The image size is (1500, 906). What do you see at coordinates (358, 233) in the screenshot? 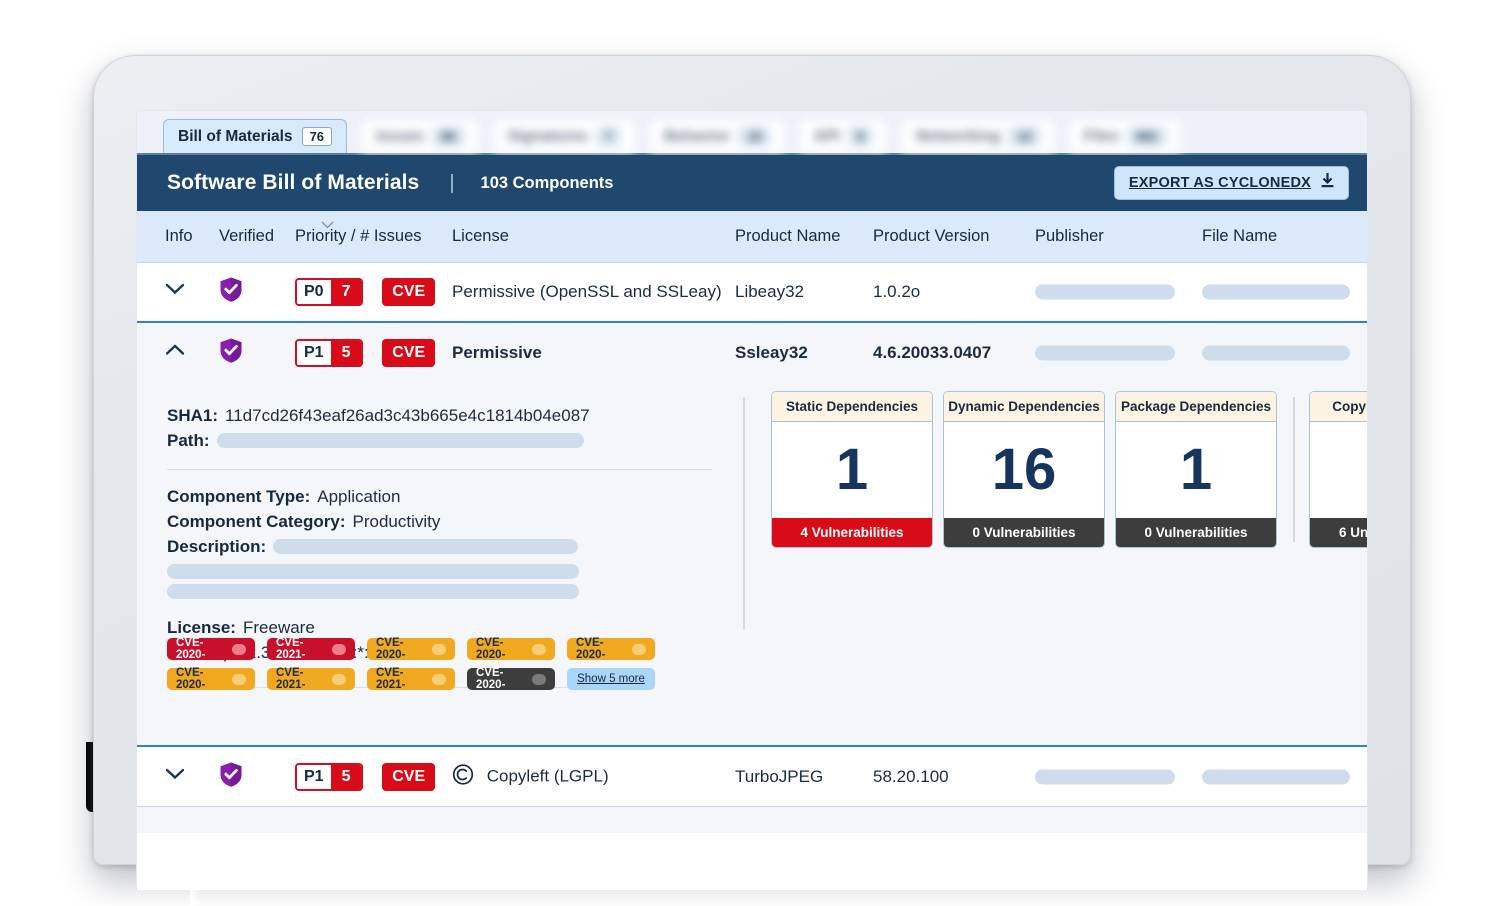
I see `column-header-priority: Priority / # Issues` at bounding box center [358, 233].